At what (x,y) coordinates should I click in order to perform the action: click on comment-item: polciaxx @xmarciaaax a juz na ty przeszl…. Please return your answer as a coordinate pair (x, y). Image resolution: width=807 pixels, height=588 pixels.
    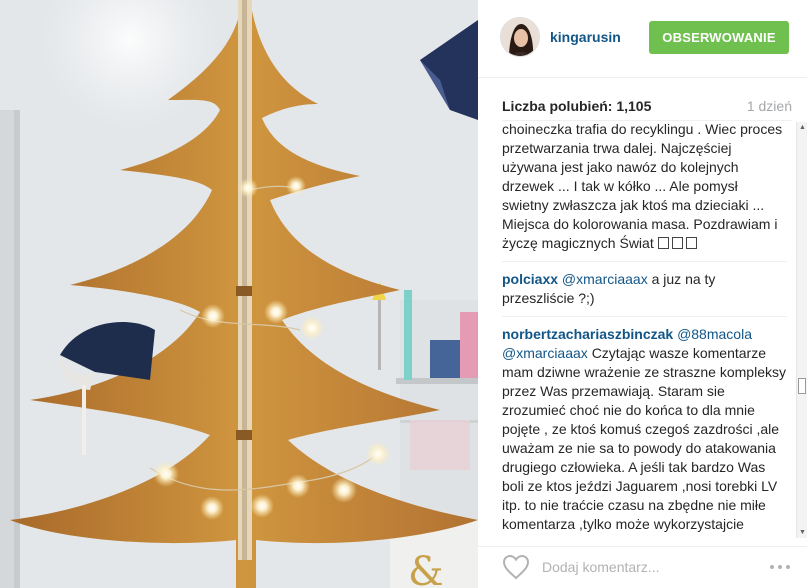
    Looking at the image, I should click on (644, 289).